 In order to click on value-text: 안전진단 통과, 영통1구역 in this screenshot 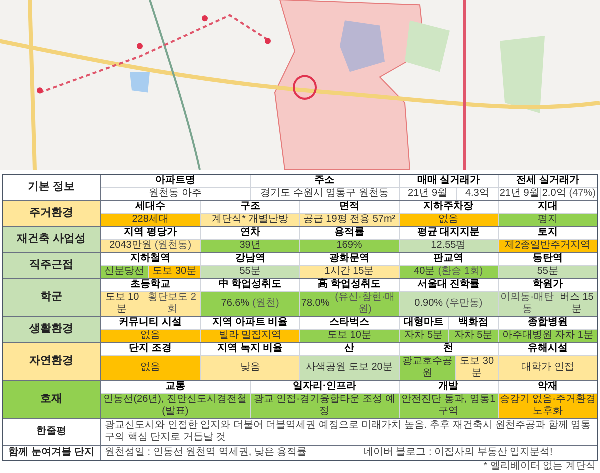, I will do `click(448, 406)`.